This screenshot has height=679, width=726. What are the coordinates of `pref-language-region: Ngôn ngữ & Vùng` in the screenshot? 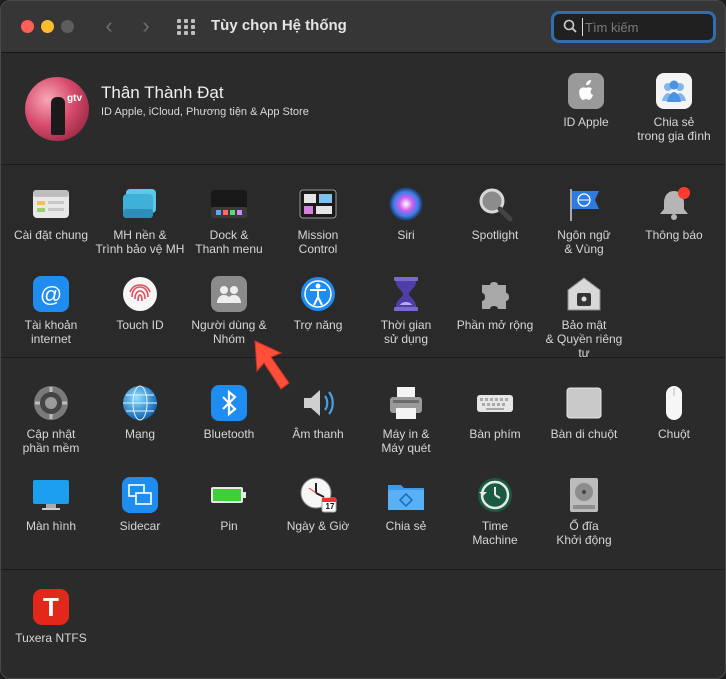 It's located at (584, 220).